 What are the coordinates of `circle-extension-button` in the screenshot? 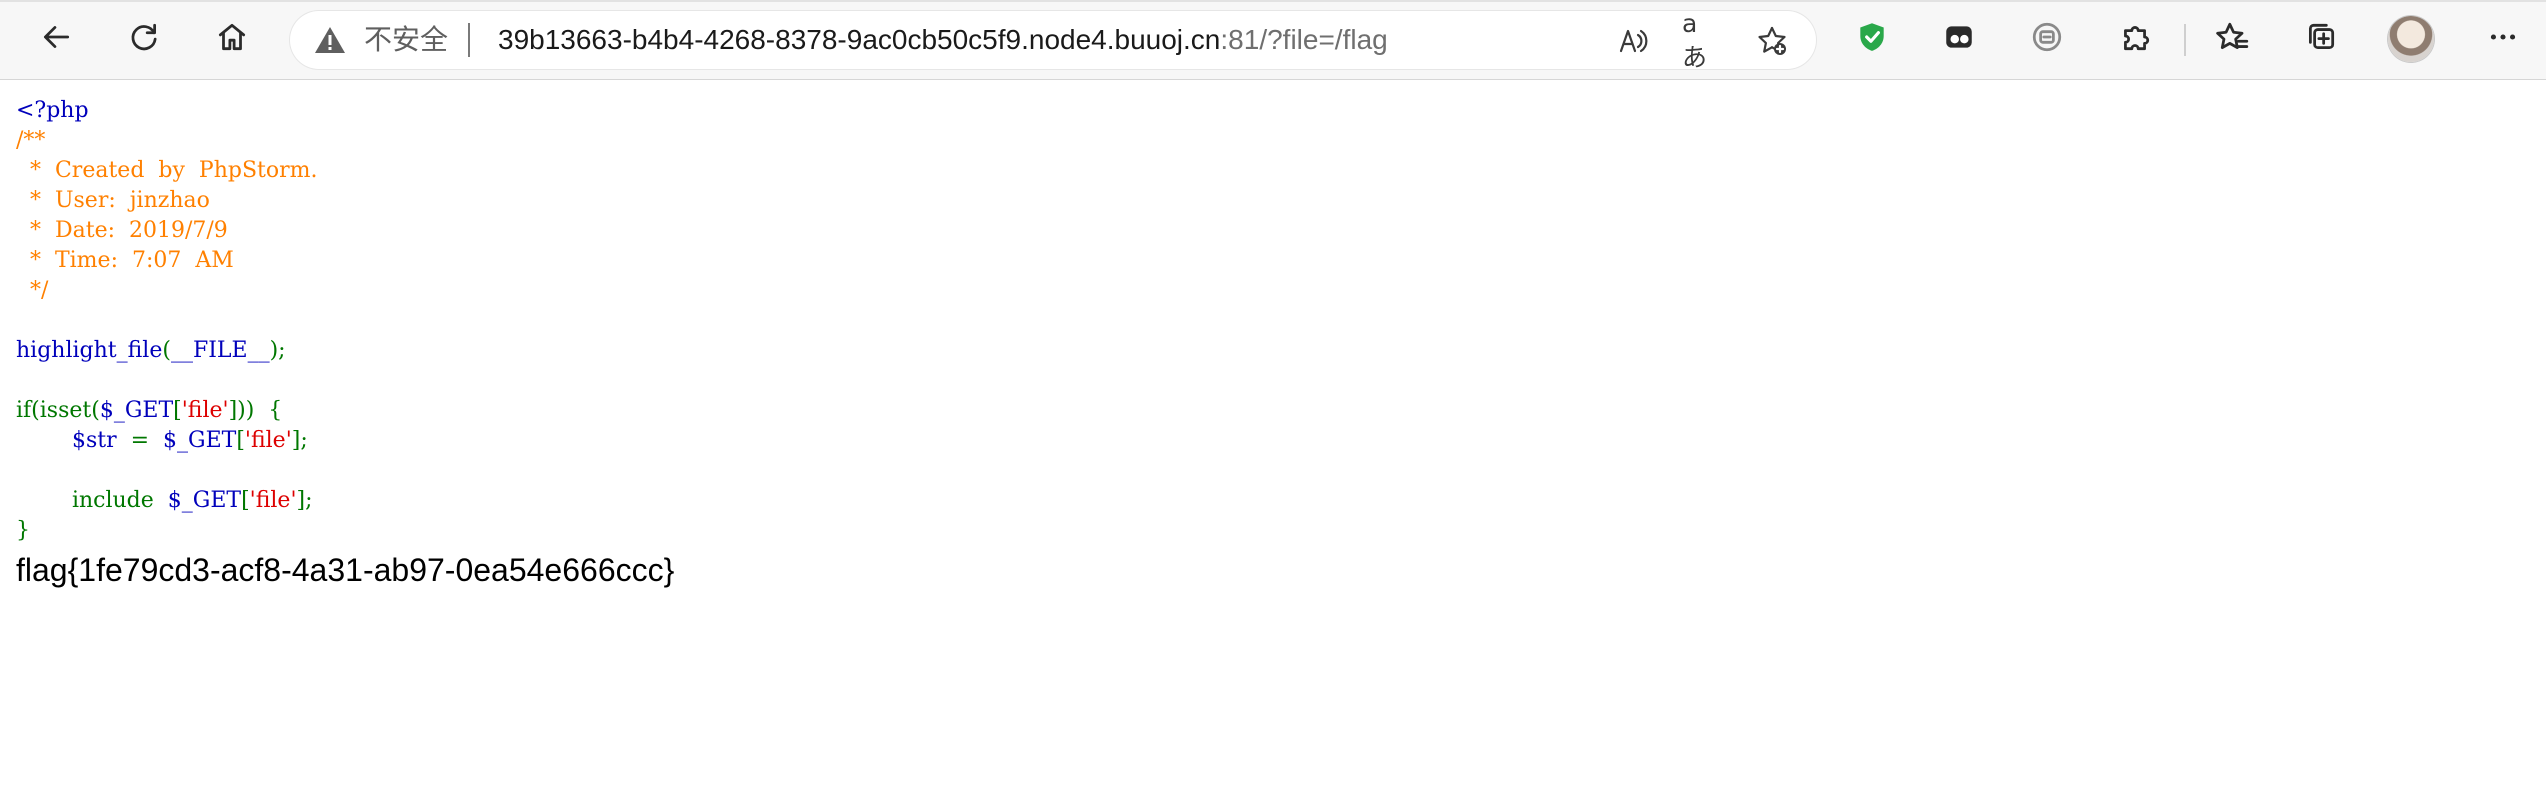 It's located at (2047, 39).